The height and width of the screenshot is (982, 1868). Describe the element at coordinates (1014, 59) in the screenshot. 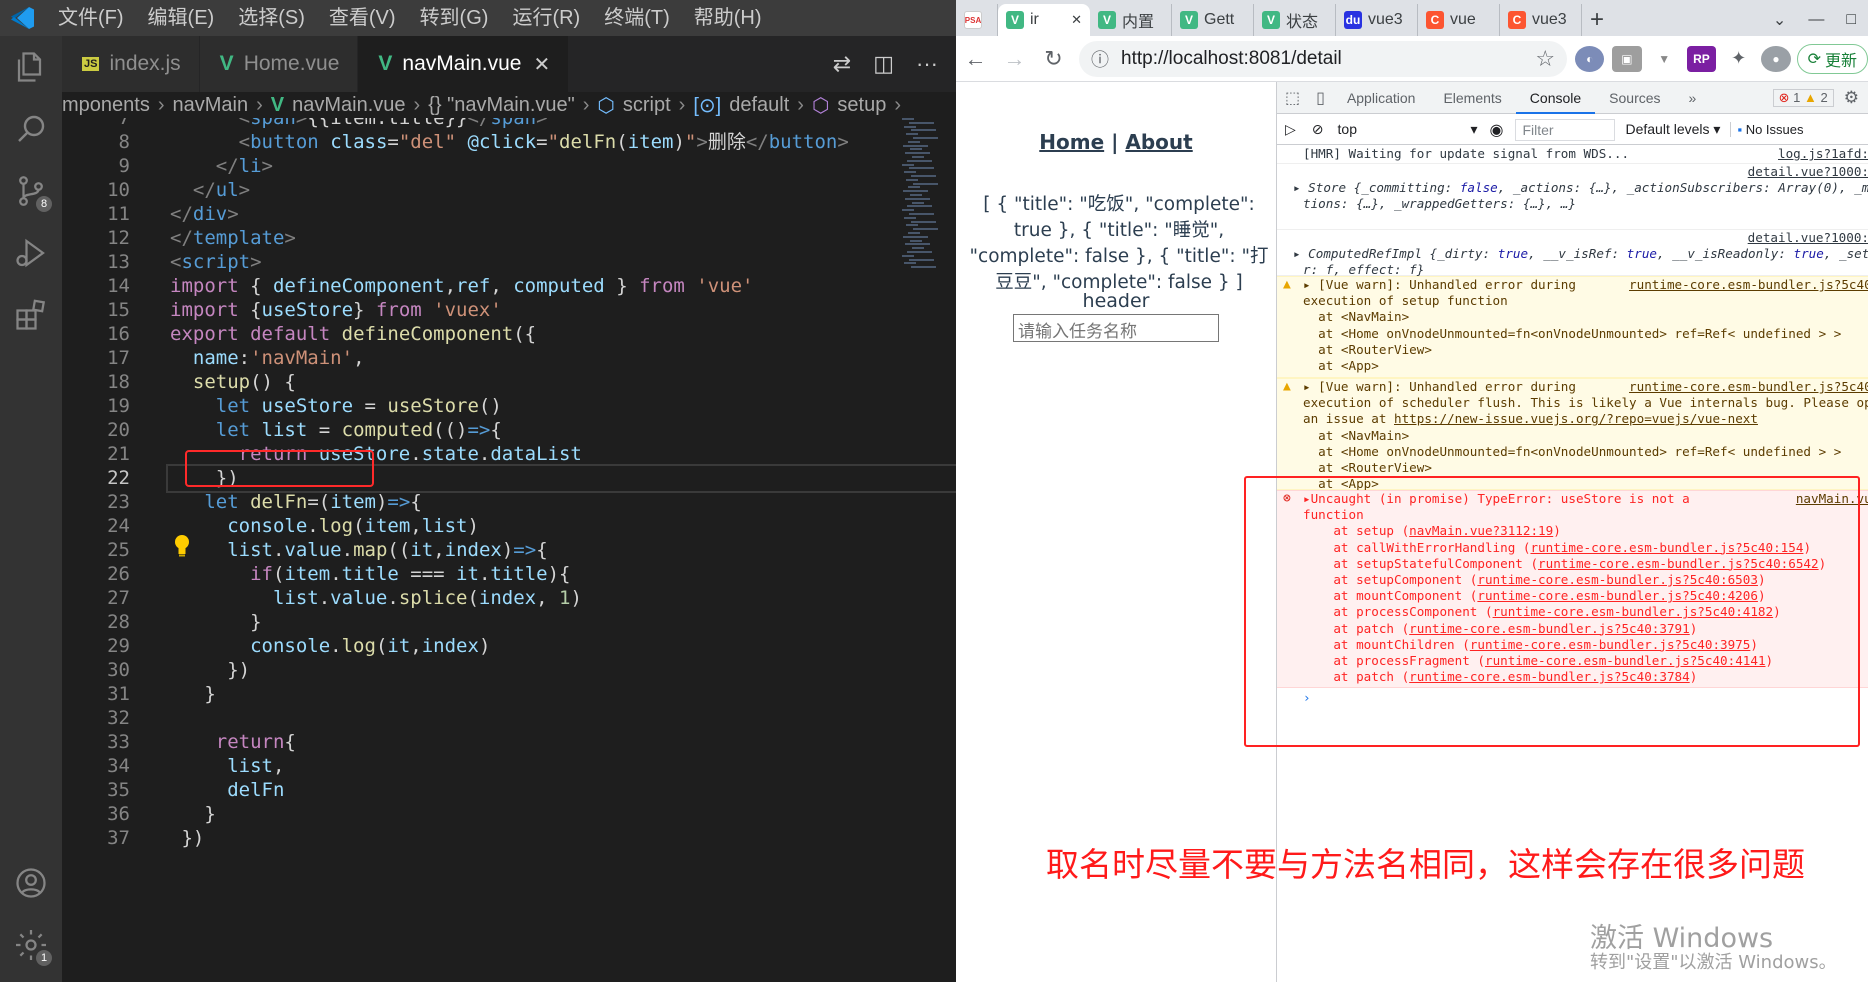

I see `forward-arrow-icon: →` at that location.